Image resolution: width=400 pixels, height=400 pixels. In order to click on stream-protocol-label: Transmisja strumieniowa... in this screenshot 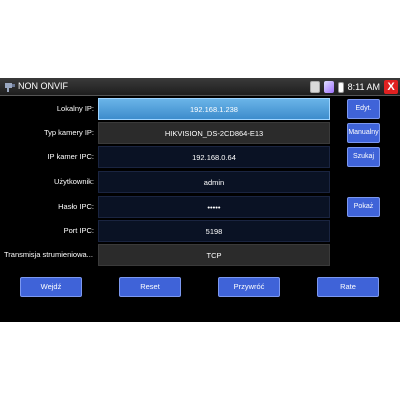, I will do `click(48, 254)`.